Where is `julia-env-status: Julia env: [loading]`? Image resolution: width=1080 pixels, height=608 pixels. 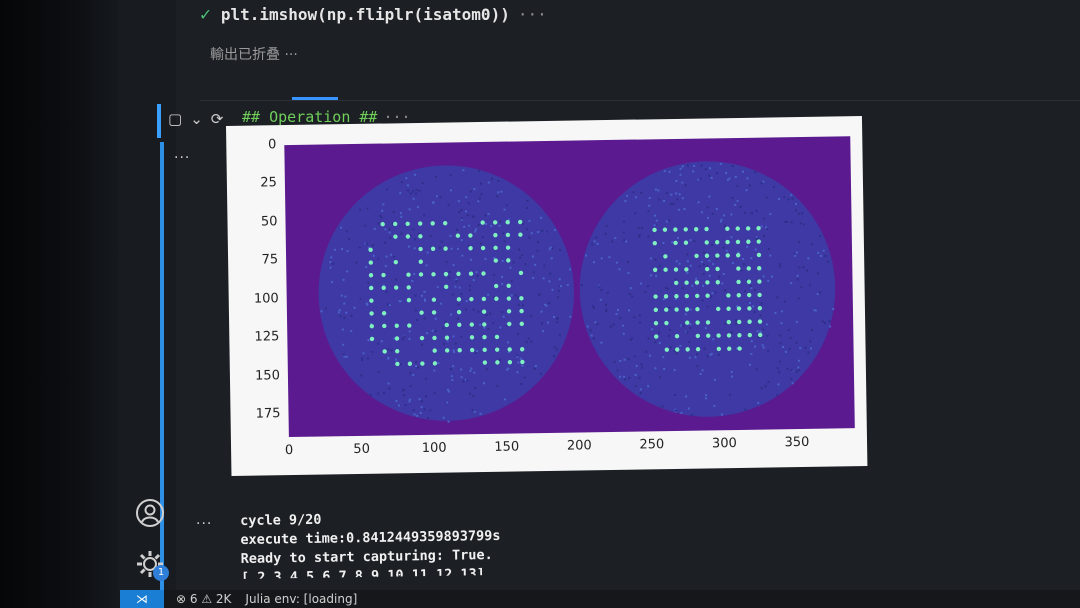 julia-env-status: Julia env: [loading] is located at coordinates (301, 599).